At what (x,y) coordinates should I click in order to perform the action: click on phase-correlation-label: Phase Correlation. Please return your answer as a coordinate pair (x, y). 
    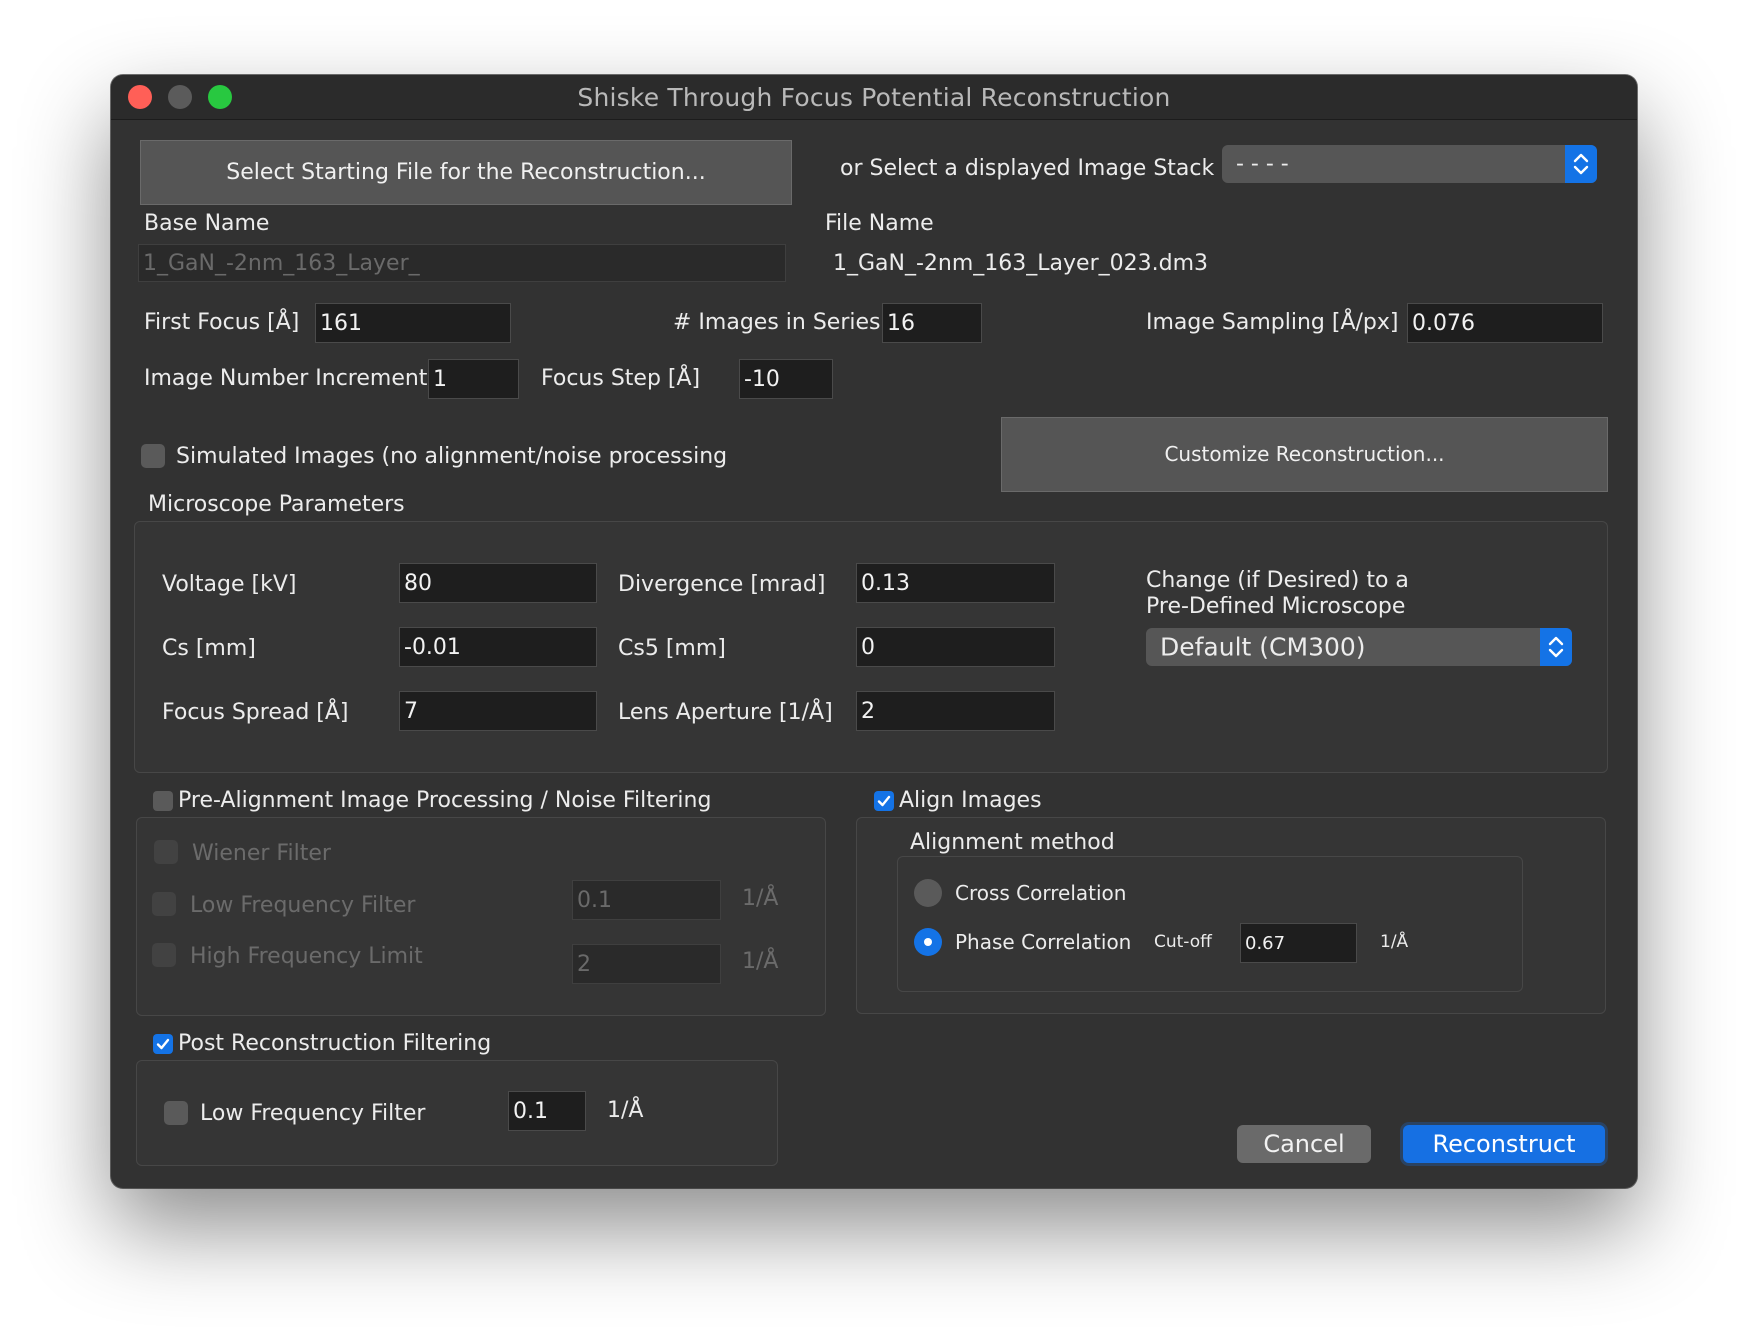
    Looking at the image, I should click on (1043, 942).